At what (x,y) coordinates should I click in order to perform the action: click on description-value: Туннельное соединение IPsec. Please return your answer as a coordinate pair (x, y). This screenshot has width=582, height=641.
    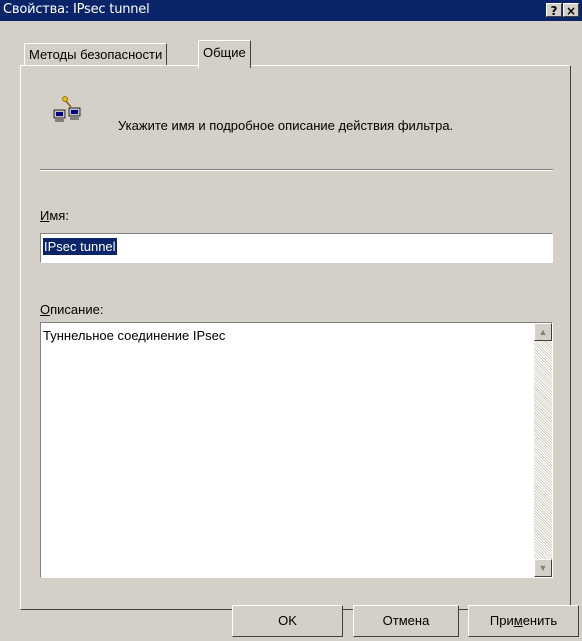
    Looking at the image, I should click on (134, 335).